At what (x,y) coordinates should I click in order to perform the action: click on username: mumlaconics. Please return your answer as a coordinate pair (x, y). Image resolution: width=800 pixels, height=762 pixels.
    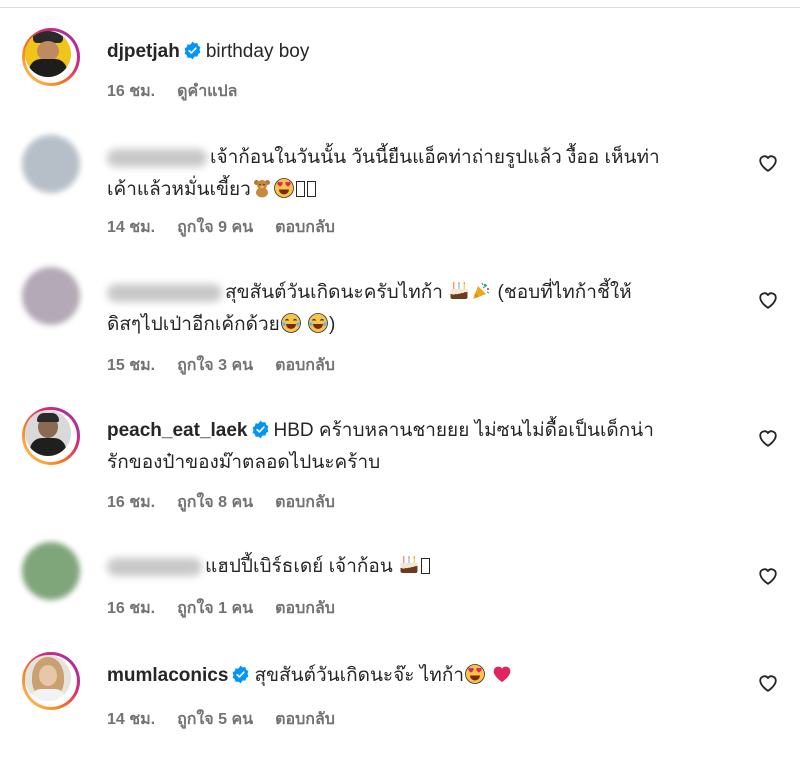
    Looking at the image, I should click on (167, 675).